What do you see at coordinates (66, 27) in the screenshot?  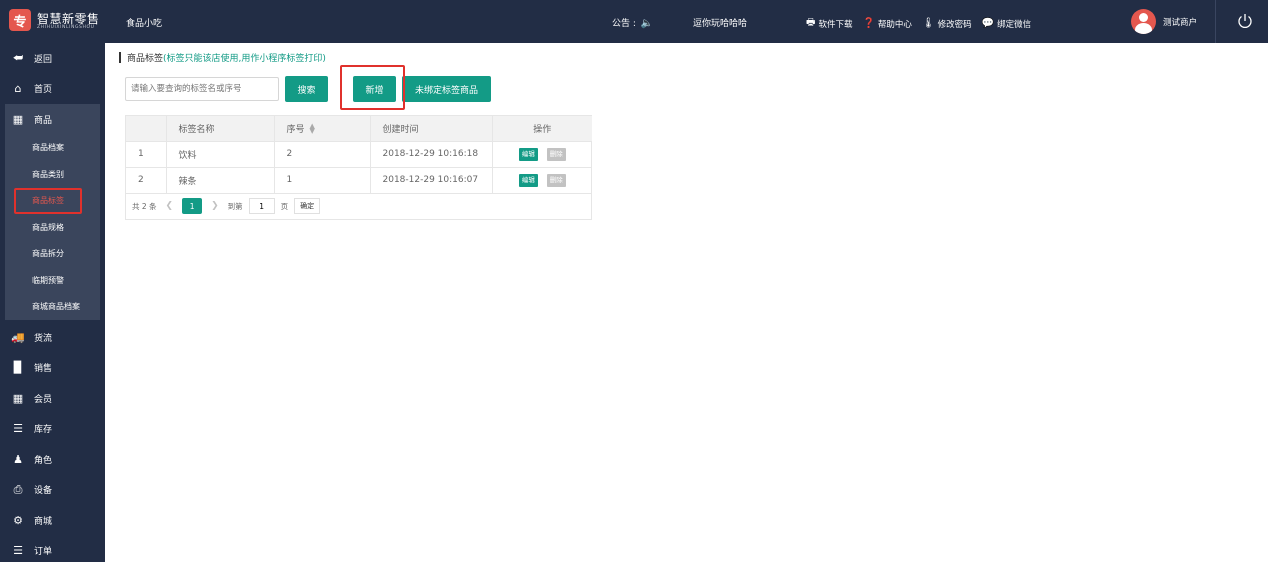 I see `logo-subtitle: ZHIHUIXINLINGSHOU` at bounding box center [66, 27].